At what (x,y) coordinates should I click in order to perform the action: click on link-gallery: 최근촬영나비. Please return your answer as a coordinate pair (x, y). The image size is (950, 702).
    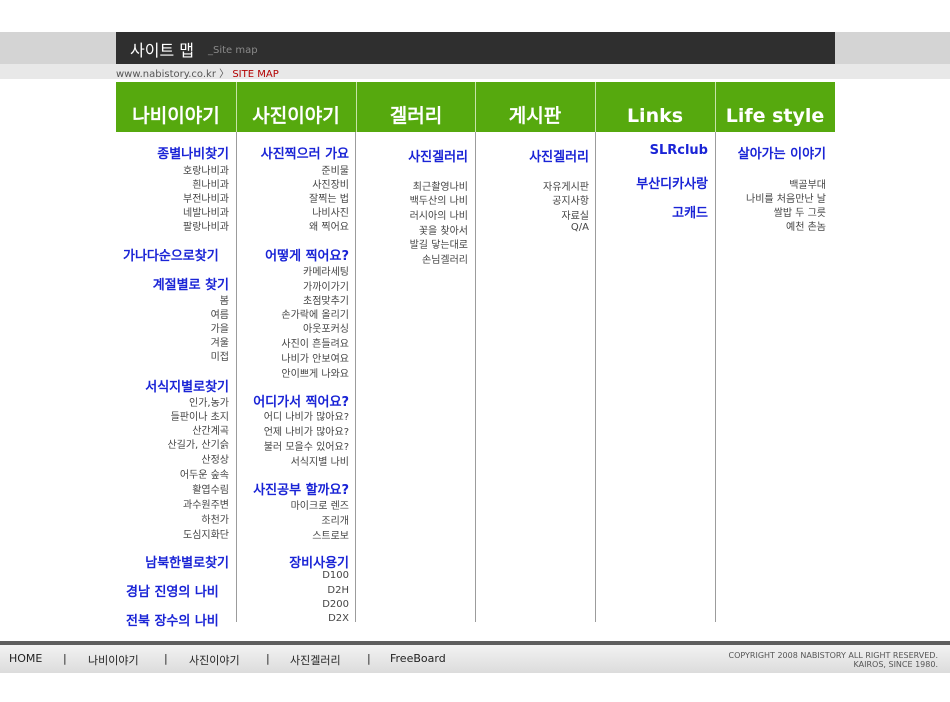
    Looking at the image, I should click on (440, 185).